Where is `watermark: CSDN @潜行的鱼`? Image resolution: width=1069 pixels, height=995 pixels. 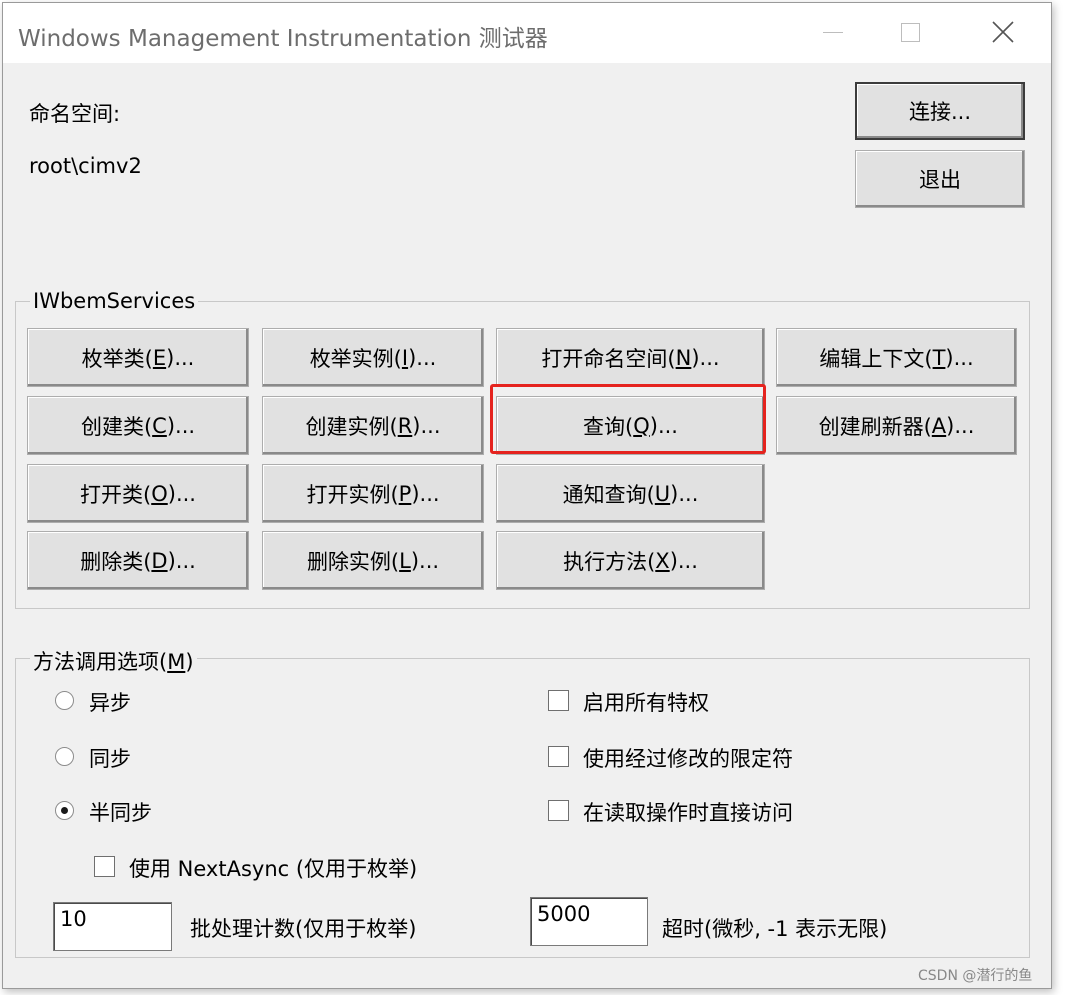 watermark: CSDN @潜行的鱼 is located at coordinates (975, 976).